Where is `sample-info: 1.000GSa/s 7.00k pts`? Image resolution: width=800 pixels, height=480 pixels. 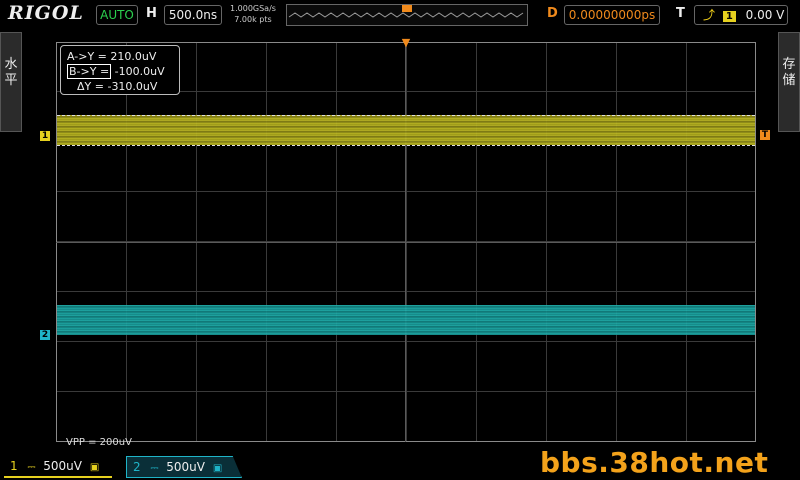
sample-info: 1.000GSa/s 7.00k pts is located at coordinates (253, 14).